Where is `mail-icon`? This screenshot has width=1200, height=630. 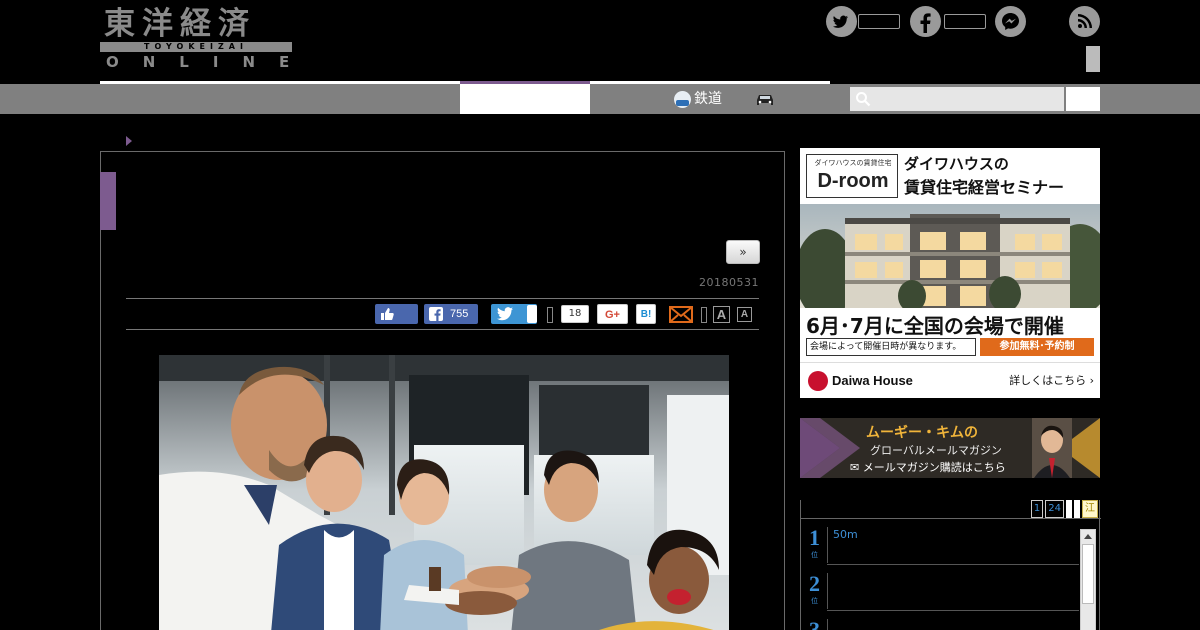
mail-icon is located at coordinates (681, 314).